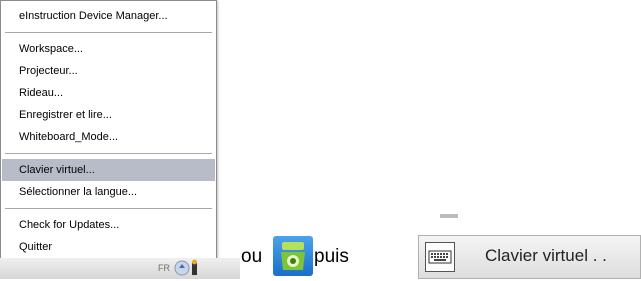 Image resolution: width=641 pixels, height=281 pixels. What do you see at coordinates (108, 247) in the screenshot?
I see `menu-item-quitter: Quitter` at bounding box center [108, 247].